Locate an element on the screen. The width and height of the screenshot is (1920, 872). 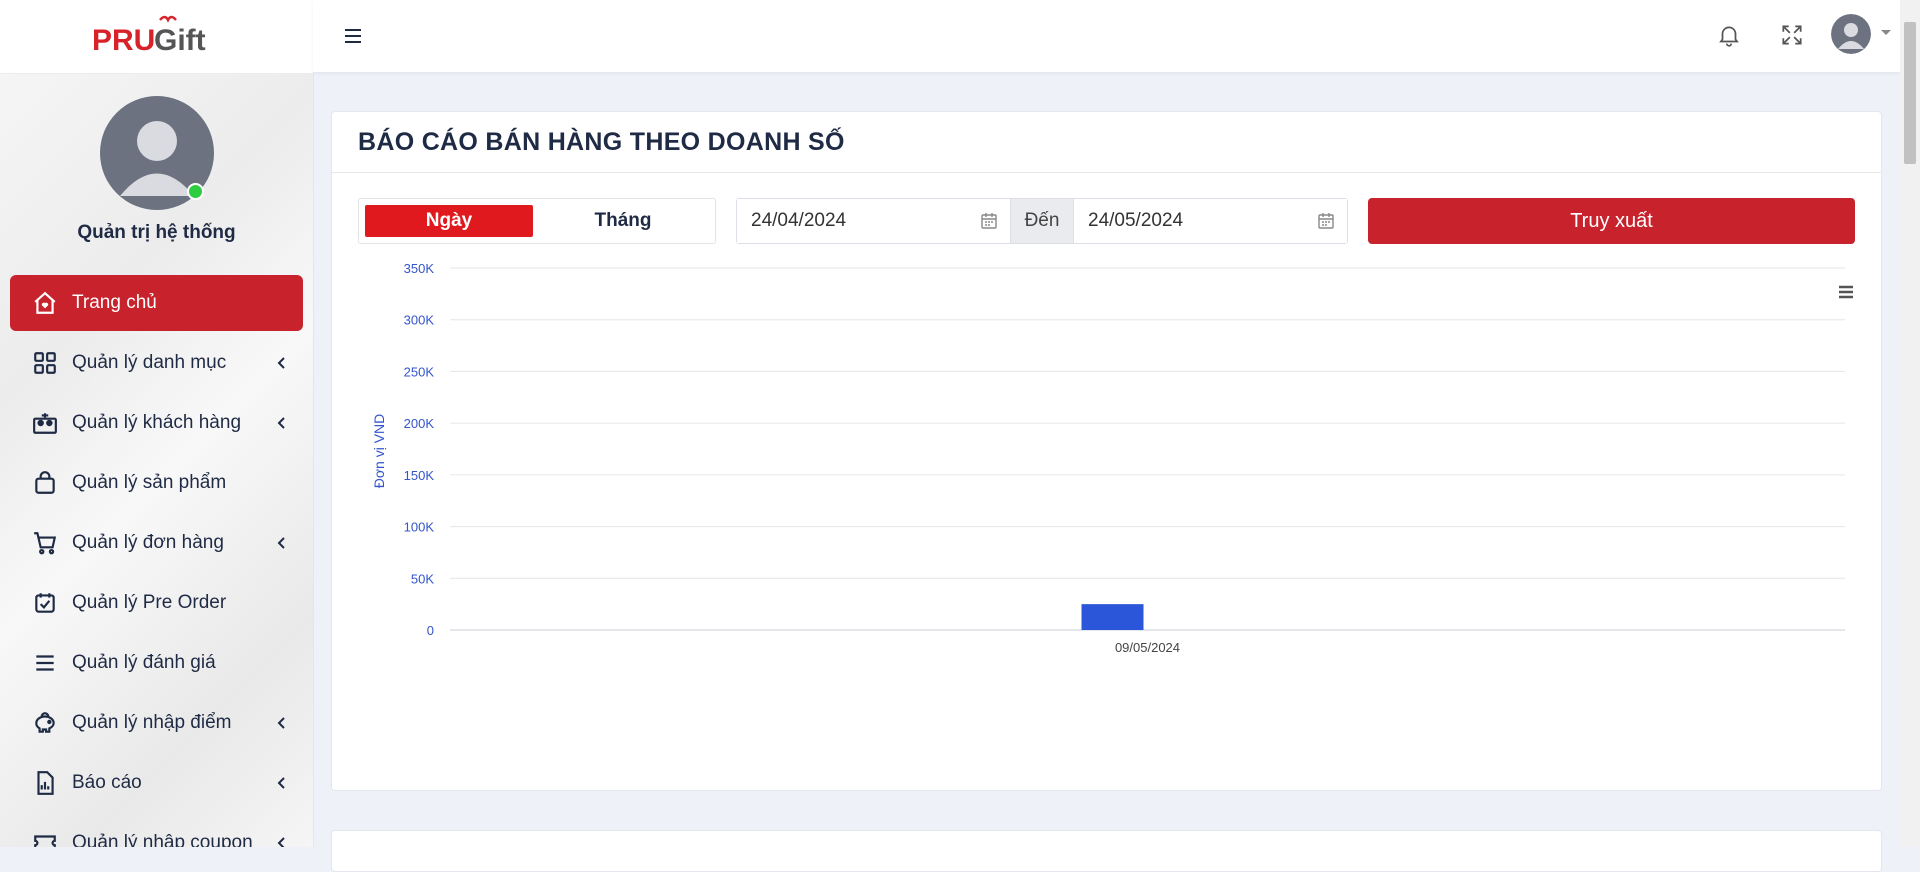
sidebar-item-preorder: Quản lý Pre Order is located at coordinates (156, 603).